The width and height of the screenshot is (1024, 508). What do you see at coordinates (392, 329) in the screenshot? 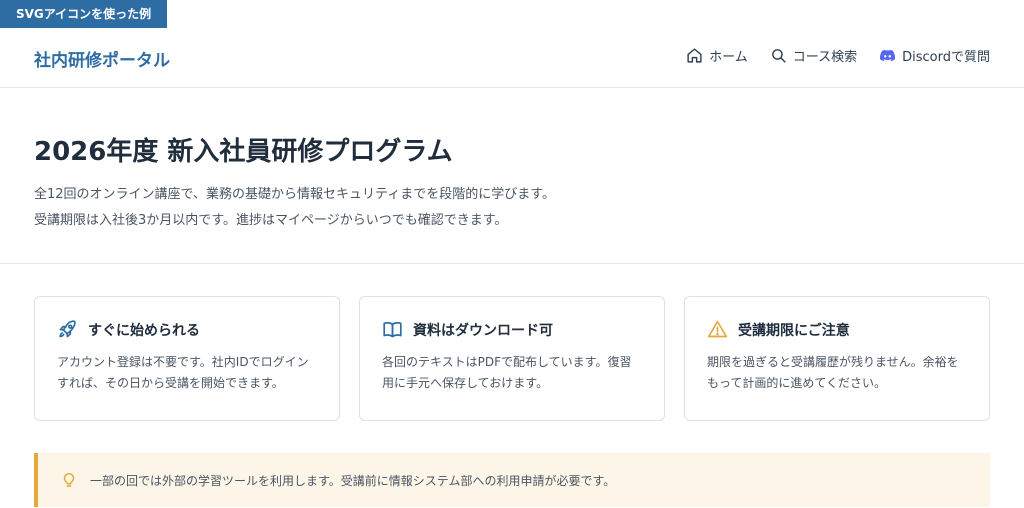
I see `book-icon` at bounding box center [392, 329].